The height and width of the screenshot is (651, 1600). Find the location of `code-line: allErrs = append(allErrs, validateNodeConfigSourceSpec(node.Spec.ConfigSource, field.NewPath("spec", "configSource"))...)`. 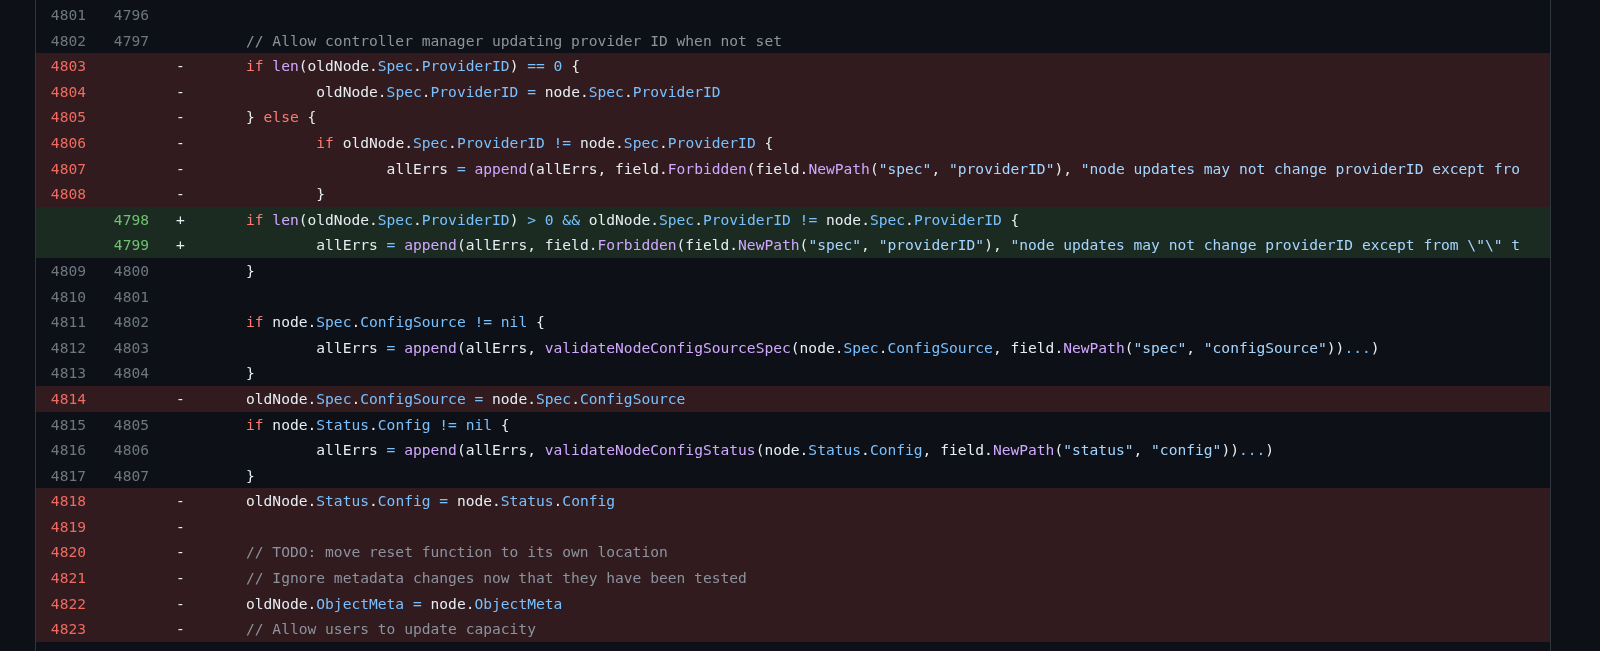

code-line: allErrs = append(allErrs, validateNodeConfigSourceSpec(node.Spec.ConfigSource, field.NewPath("spec", "configSource"))...) is located at coordinates (847, 347).